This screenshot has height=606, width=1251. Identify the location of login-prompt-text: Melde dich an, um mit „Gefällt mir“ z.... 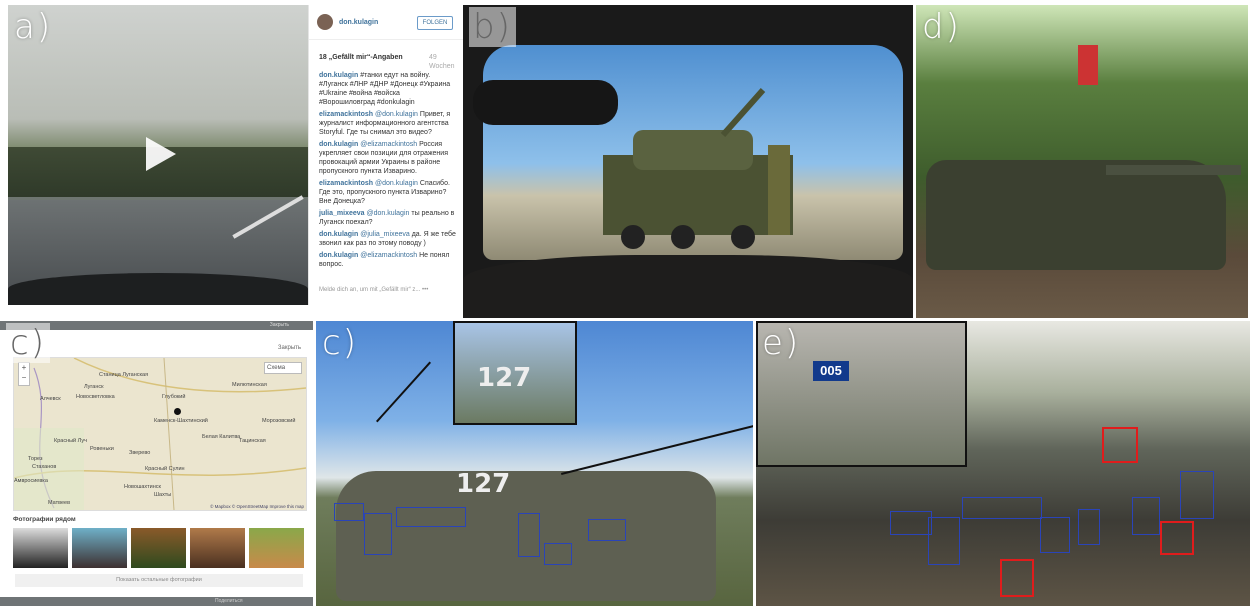
(369, 290).